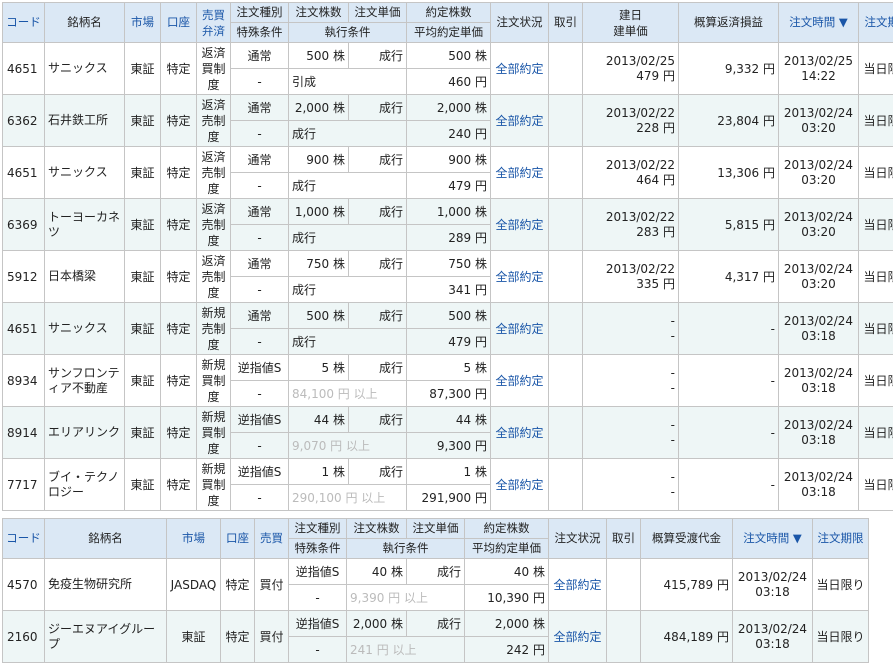 This screenshot has height=663, width=893. I want to click on header-build-price: 建単価, so click(630, 31).